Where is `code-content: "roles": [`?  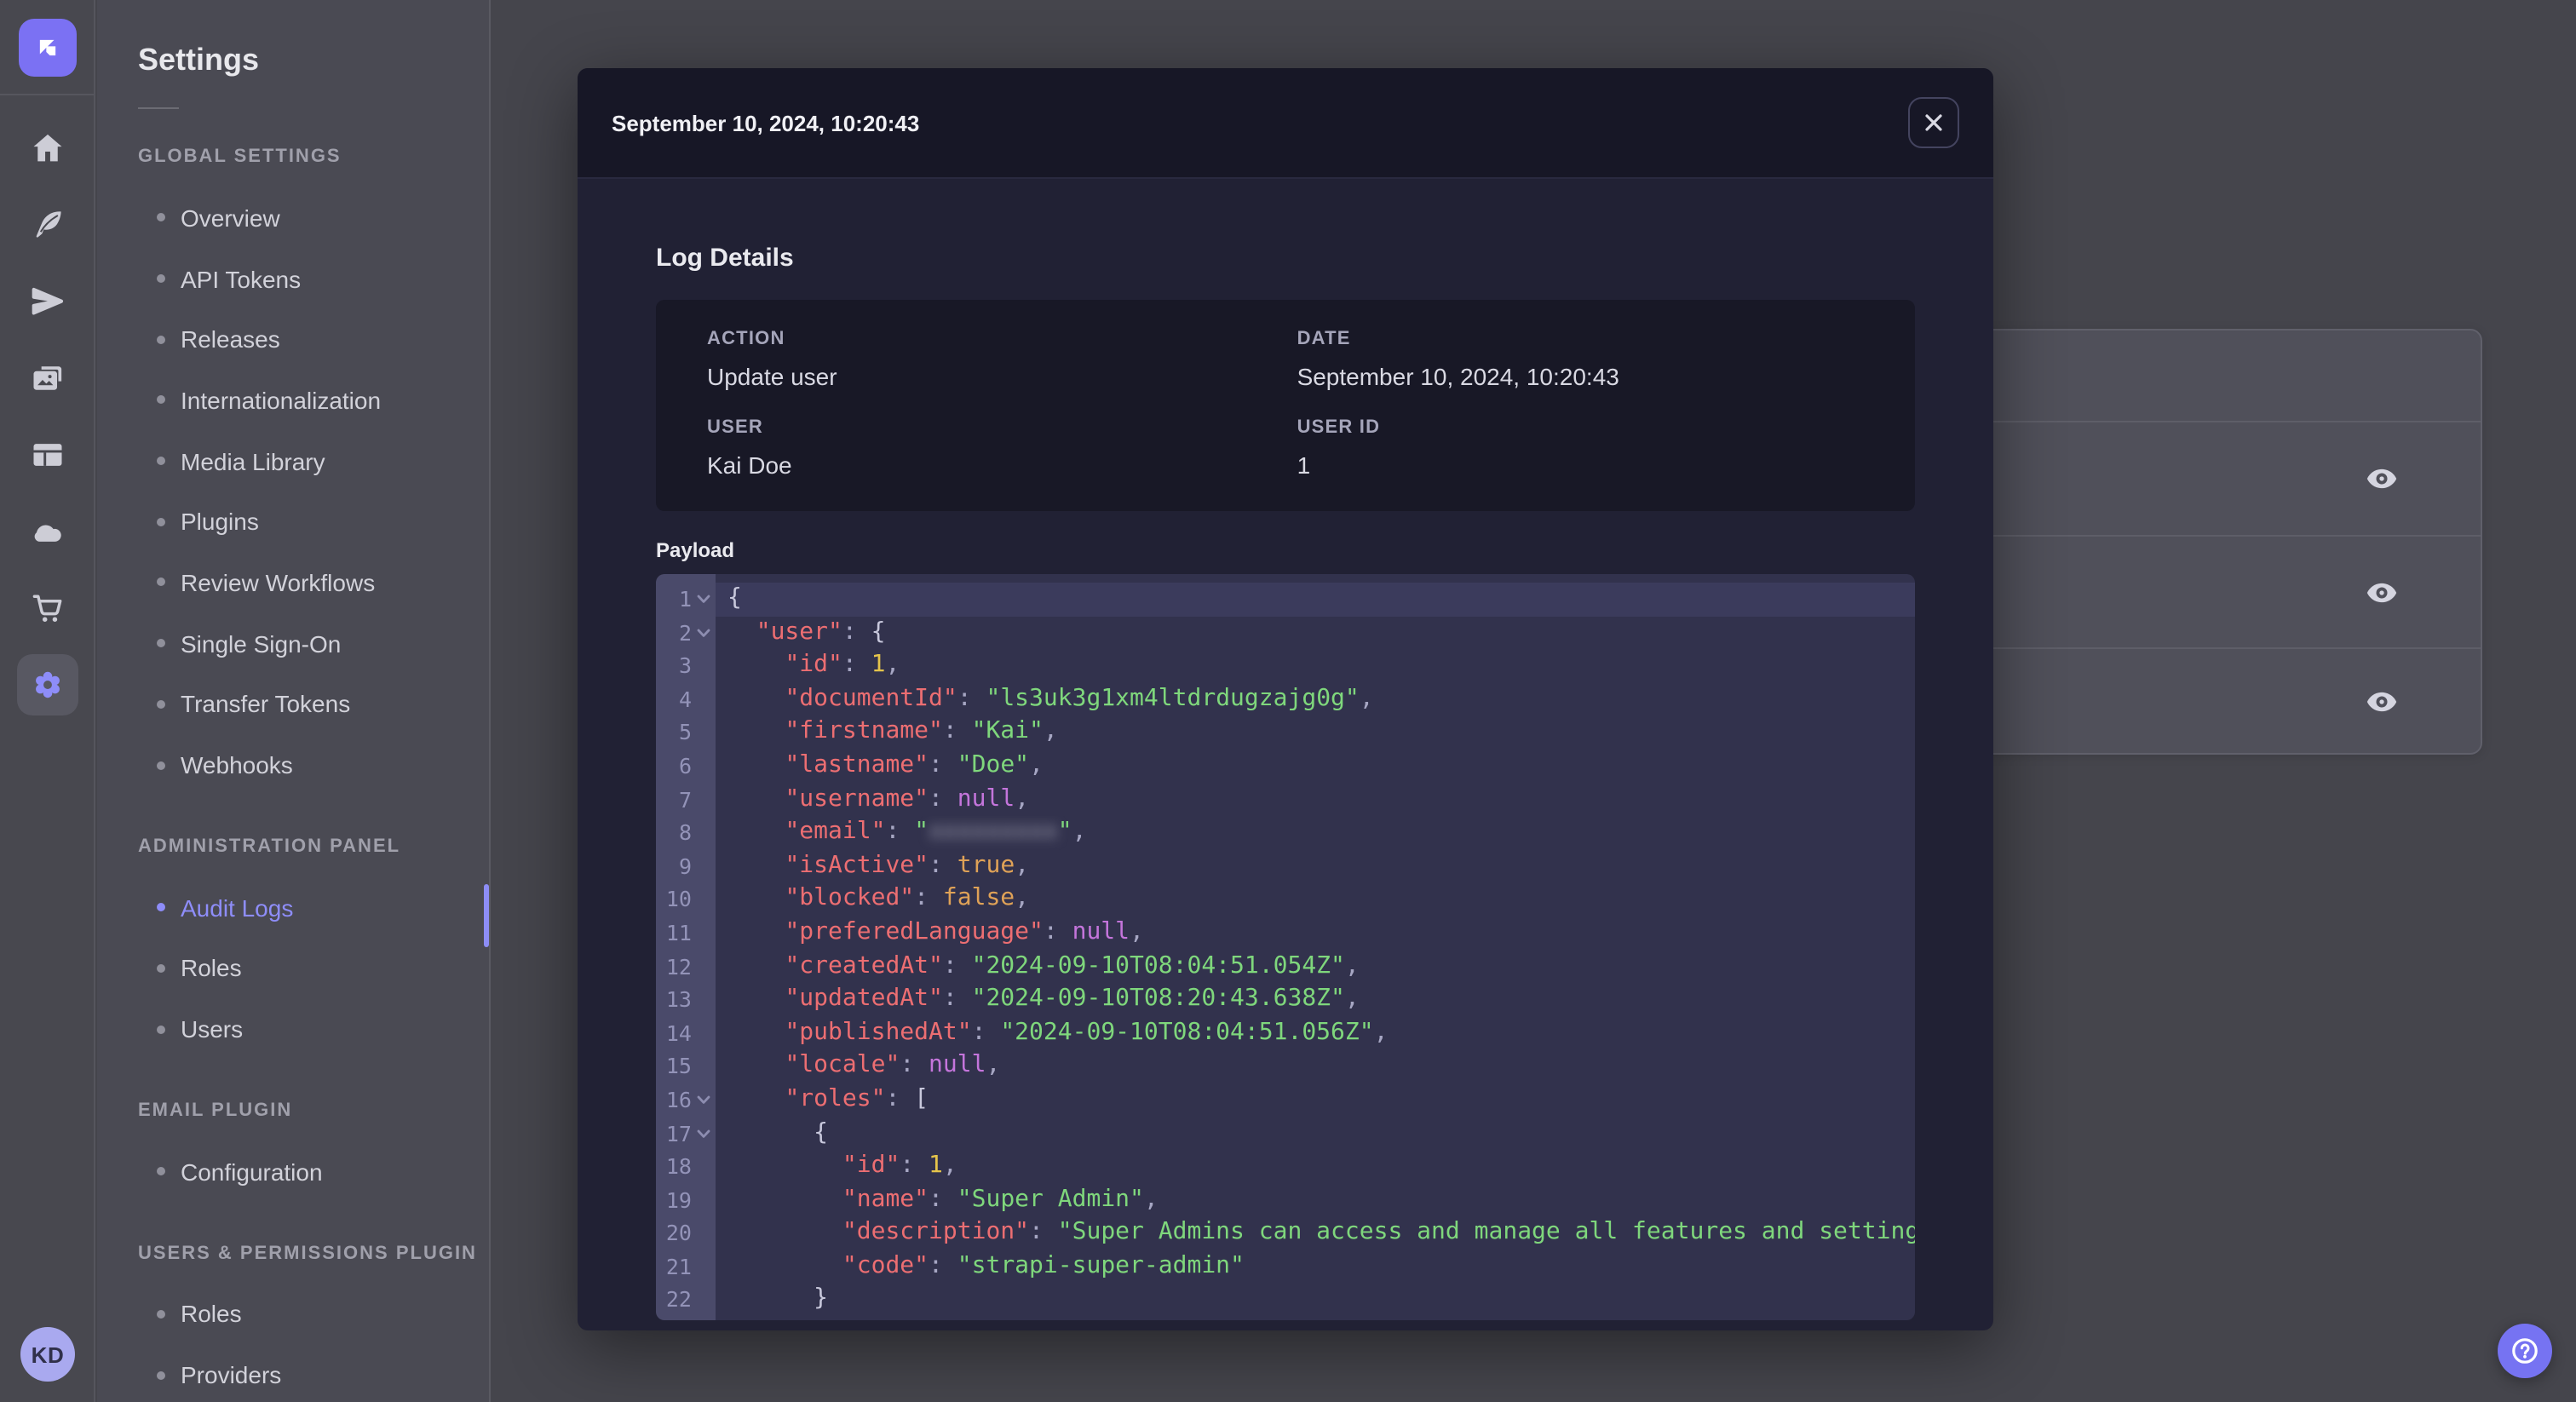
code-content: "roles": [ is located at coordinates (857, 1098).